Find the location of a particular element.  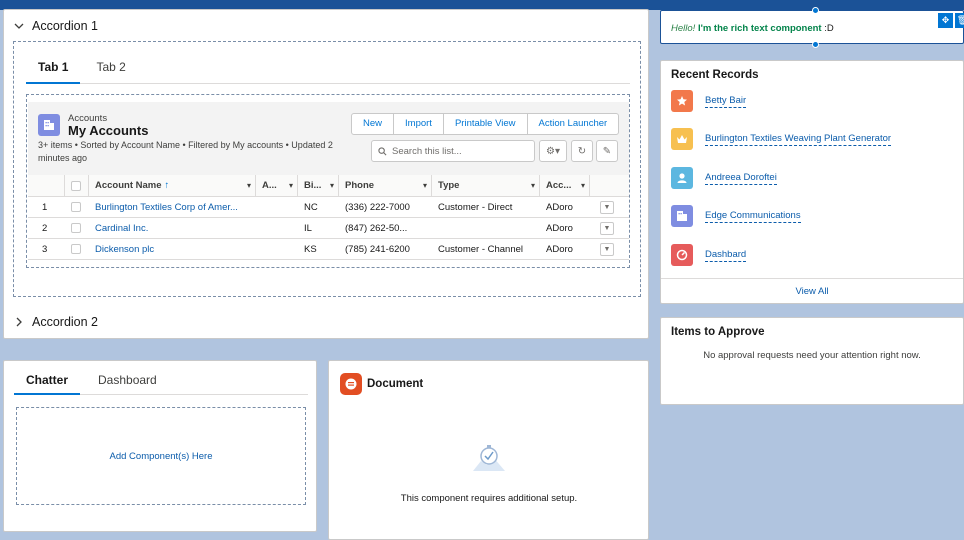

rich-text-bold: I'm the rich text component is located at coordinates (759, 28).